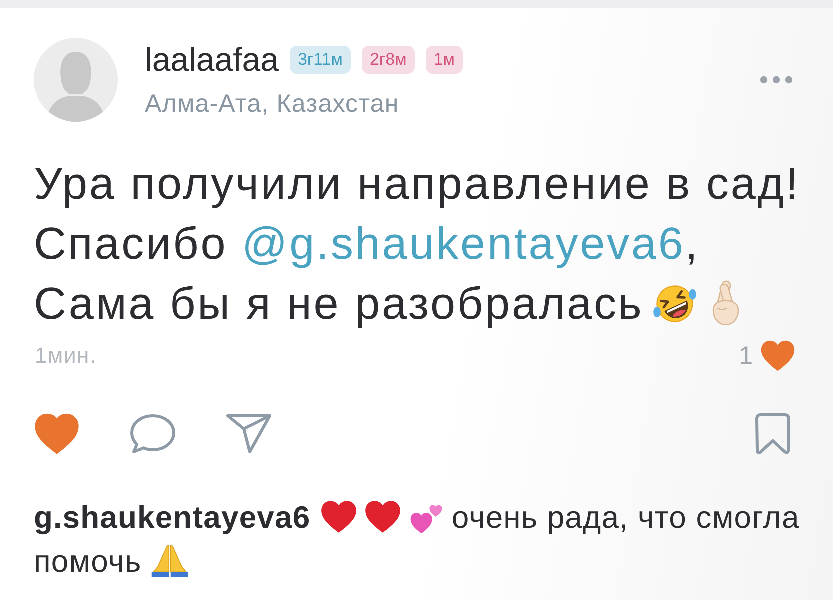 The width and height of the screenshot is (833, 600). I want to click on comment-icon, so click(153, 434).